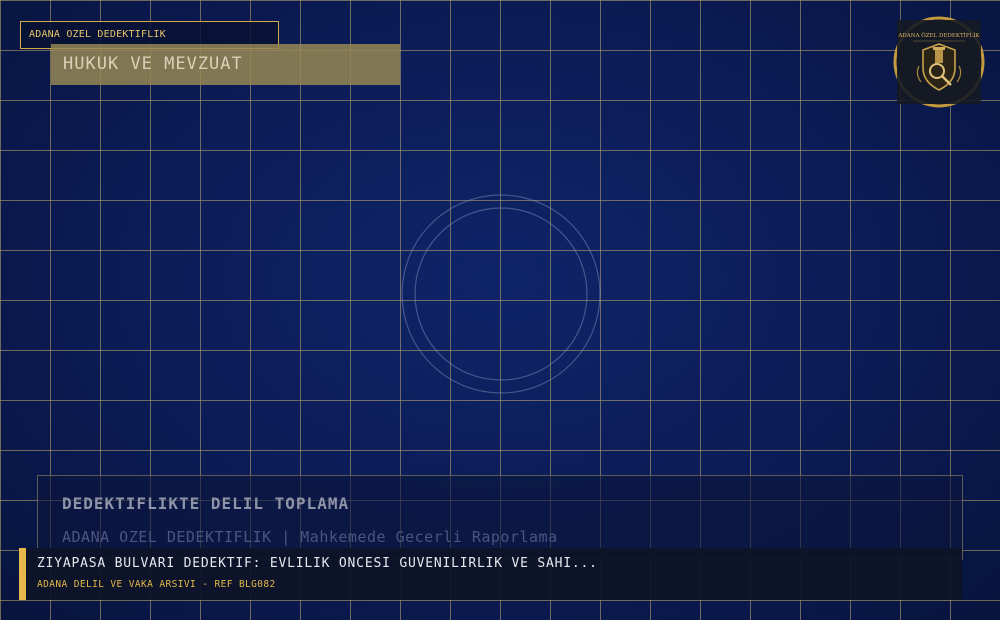 This screenshot has height=620, width=1000. What do you see at coordinates (938, 35) in the screenshot?
I see `logo-title: ADANA ÖZEL DEDEKTİFLİK` at bounding box center [938, 35].